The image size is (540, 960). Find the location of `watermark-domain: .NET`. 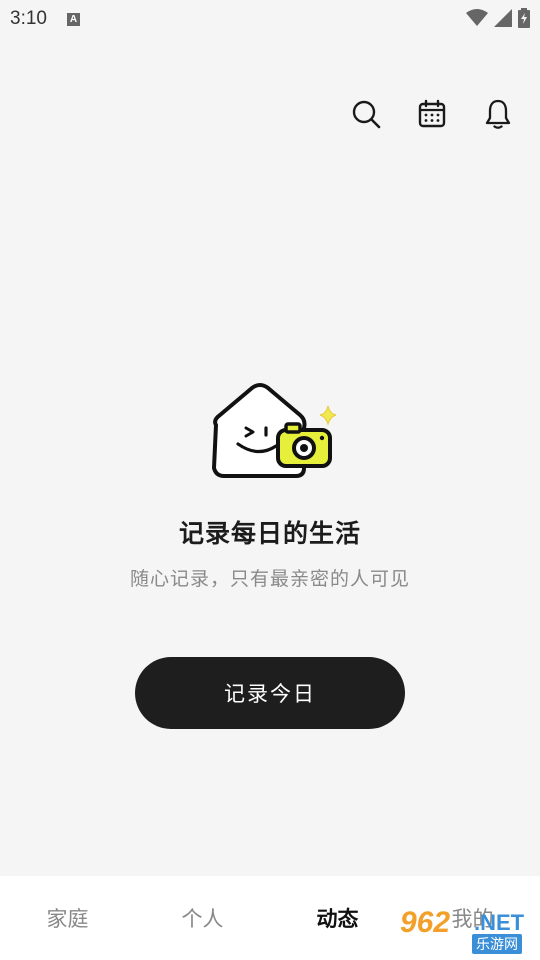

watermark-domain: .NET is located at coordinates (499, 922).